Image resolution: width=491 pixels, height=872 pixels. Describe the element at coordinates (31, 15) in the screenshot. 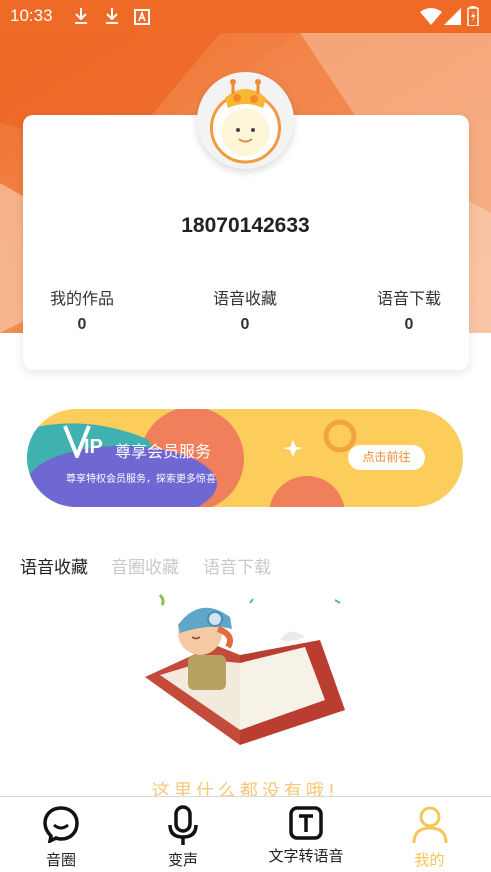

I see `status-time: 10:33` at that location.